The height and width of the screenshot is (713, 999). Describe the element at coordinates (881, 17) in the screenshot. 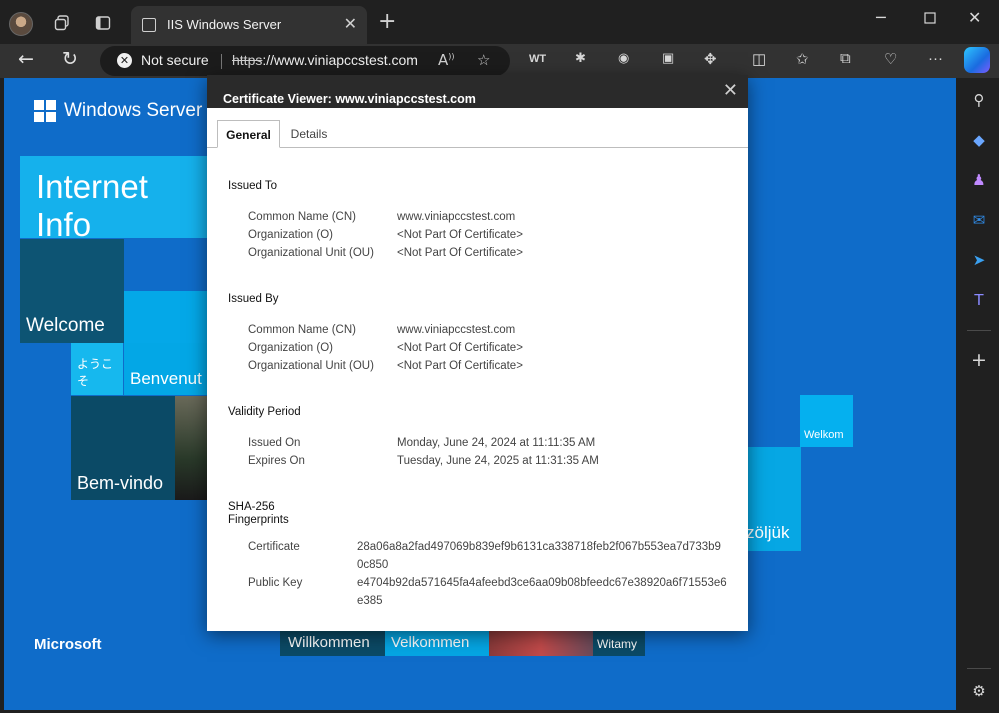

I see `minimize-icon: ─` at that location.